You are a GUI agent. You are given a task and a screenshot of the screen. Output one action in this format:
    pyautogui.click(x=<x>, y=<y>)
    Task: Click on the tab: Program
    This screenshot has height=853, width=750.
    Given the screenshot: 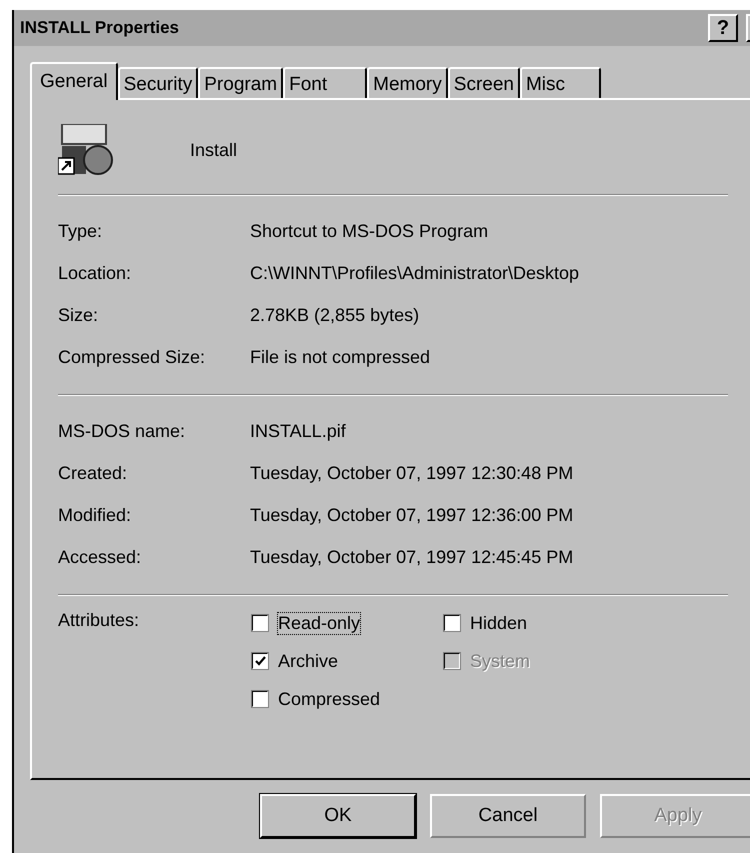 What is the action you would take?
    pyautogui.click(x=241, y=82)
    